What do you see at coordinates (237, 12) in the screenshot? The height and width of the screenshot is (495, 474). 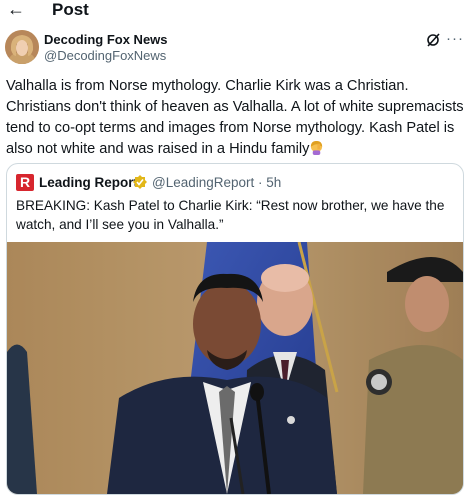 I see `top-bar: ← Post` at bounding box center [237, 12].